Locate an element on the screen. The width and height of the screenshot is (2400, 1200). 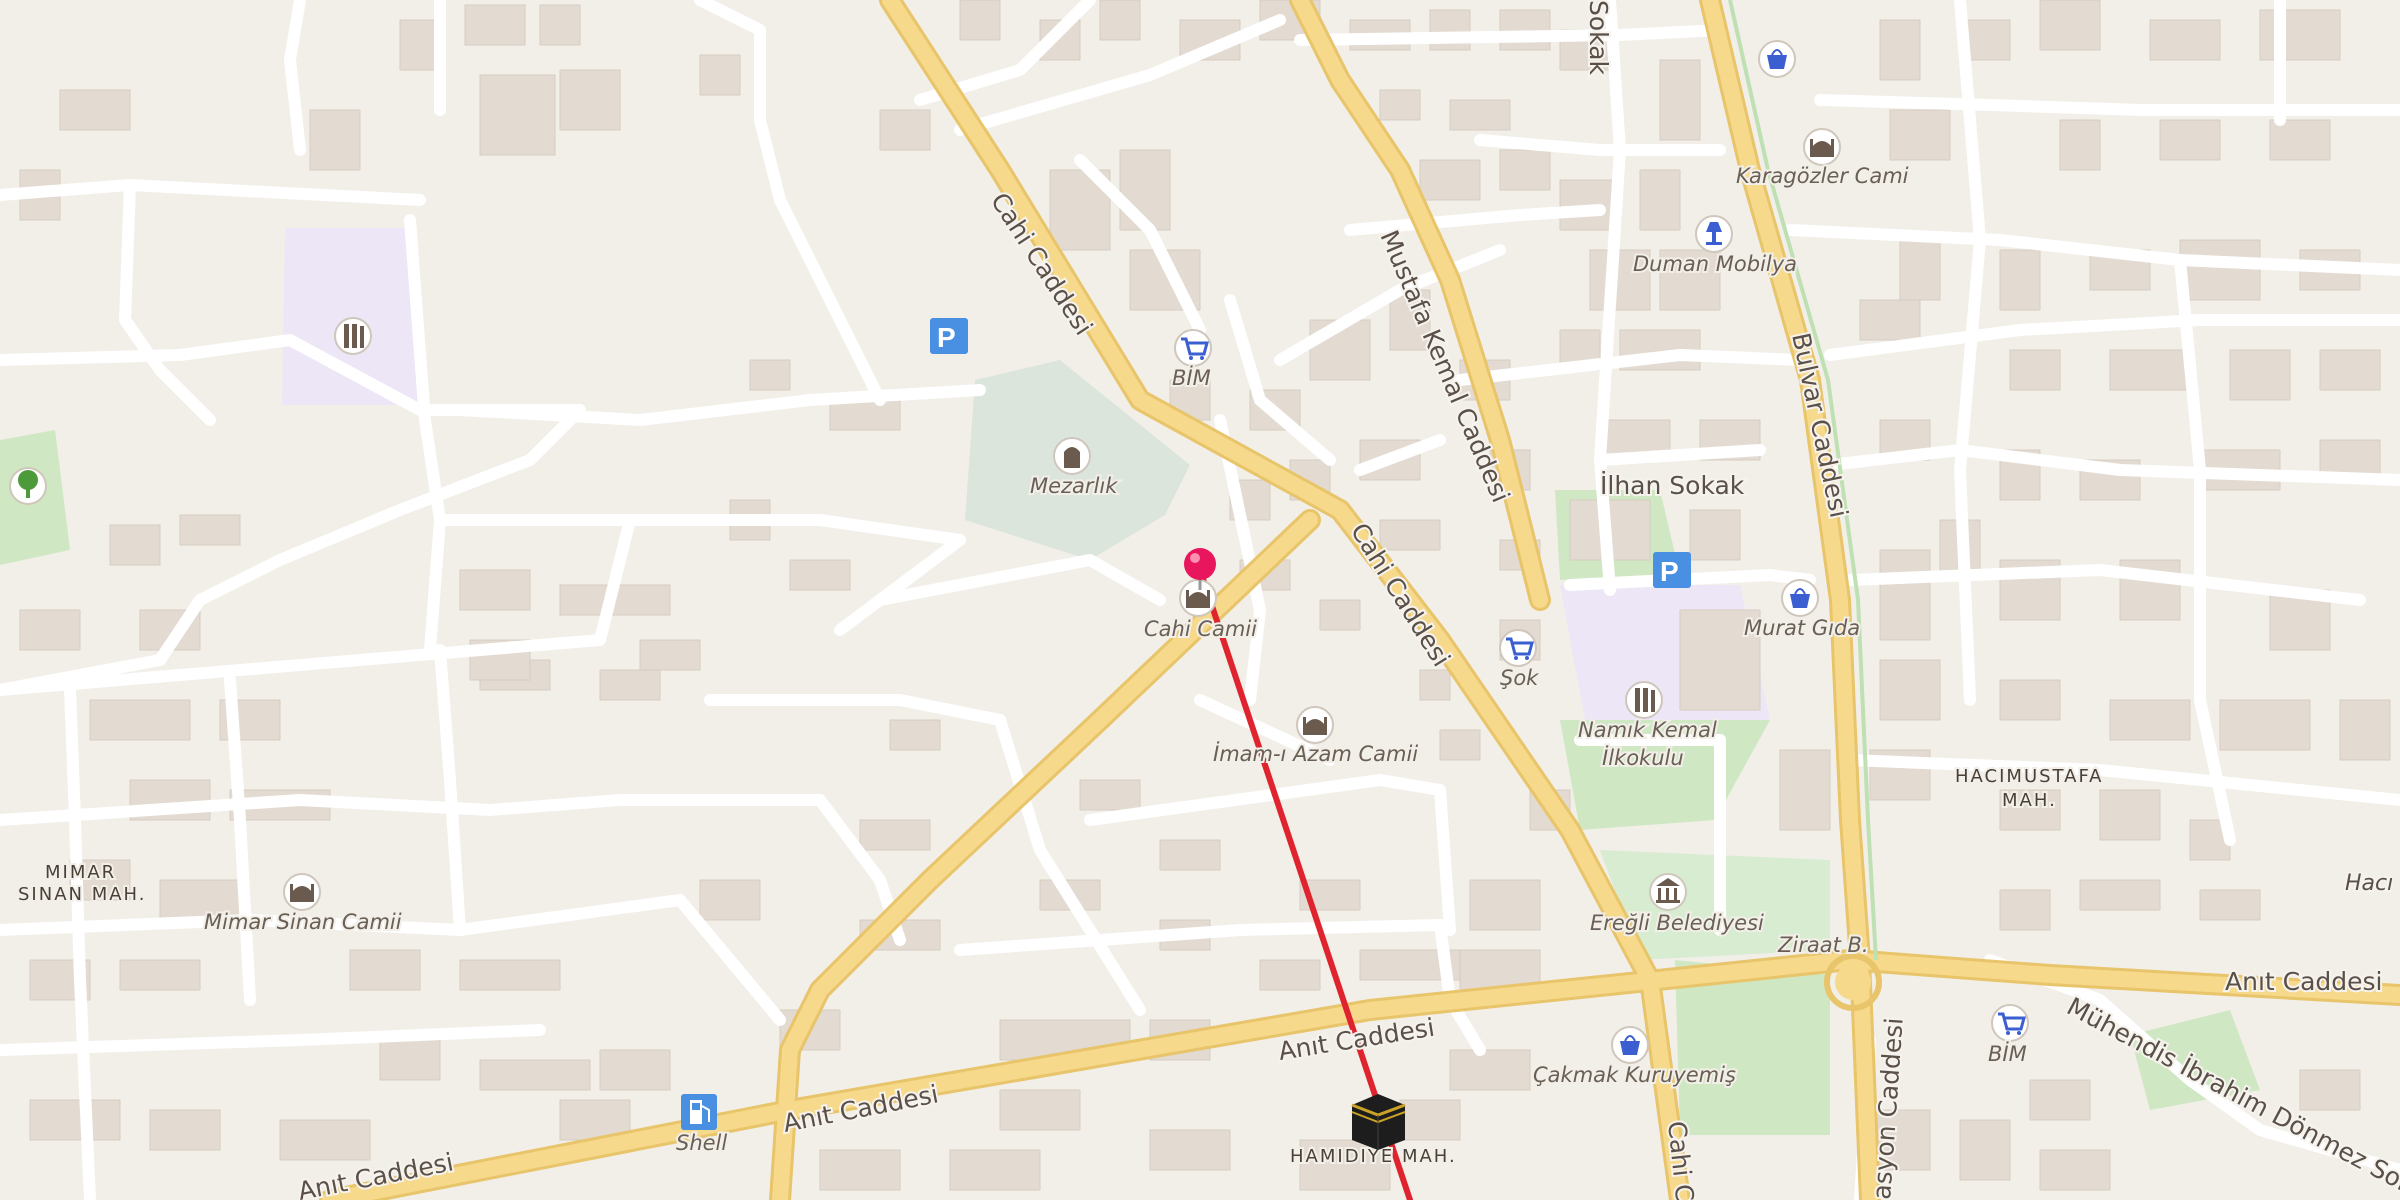
poi-label: Mezarlık is located at coordinates (1074, 486).